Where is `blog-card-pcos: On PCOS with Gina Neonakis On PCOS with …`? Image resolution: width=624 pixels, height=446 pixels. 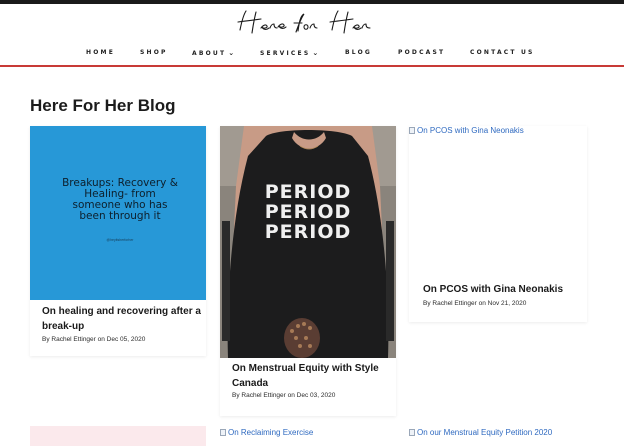
blog-card-pcos: On PCOS with Gina Neonakis On PCOS with … is located at coordinates (498, 224).